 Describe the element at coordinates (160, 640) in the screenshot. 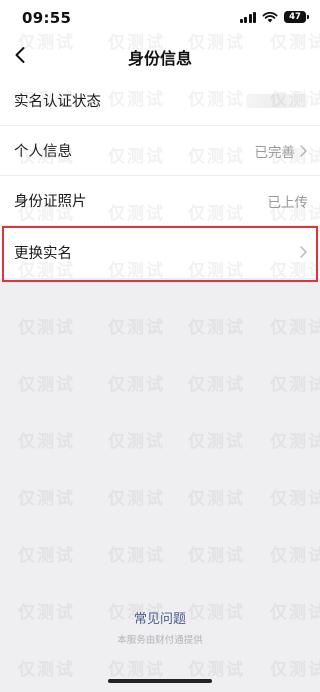

I see `provider-note: 本服务由财付通提供` at that location.